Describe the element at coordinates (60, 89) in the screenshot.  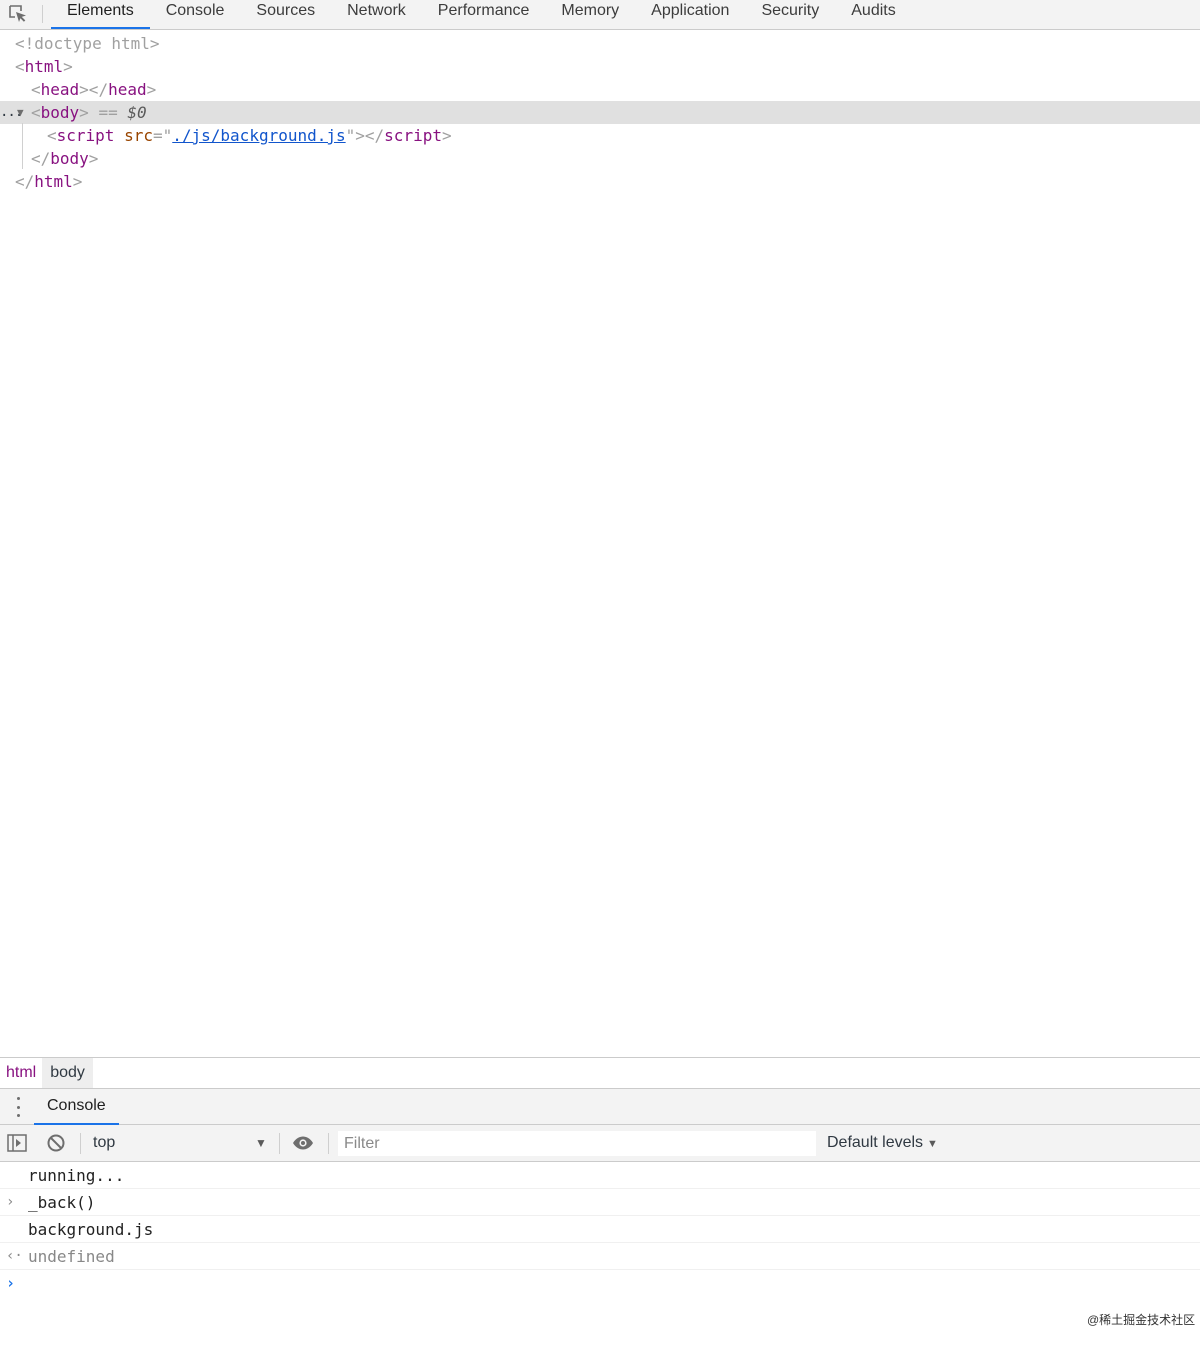
I see `head-tag-name: head` at that location.